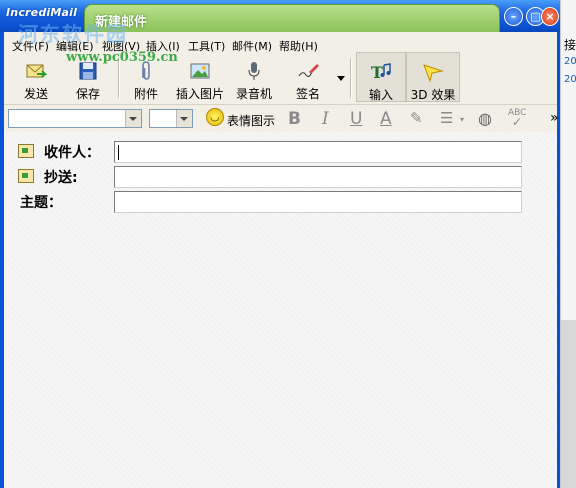 The image size is (576, 488). What do you see at coordinates (308, 71) in the screenshot?
I see `signature-pen-icon` at bounding box center [308, 71].